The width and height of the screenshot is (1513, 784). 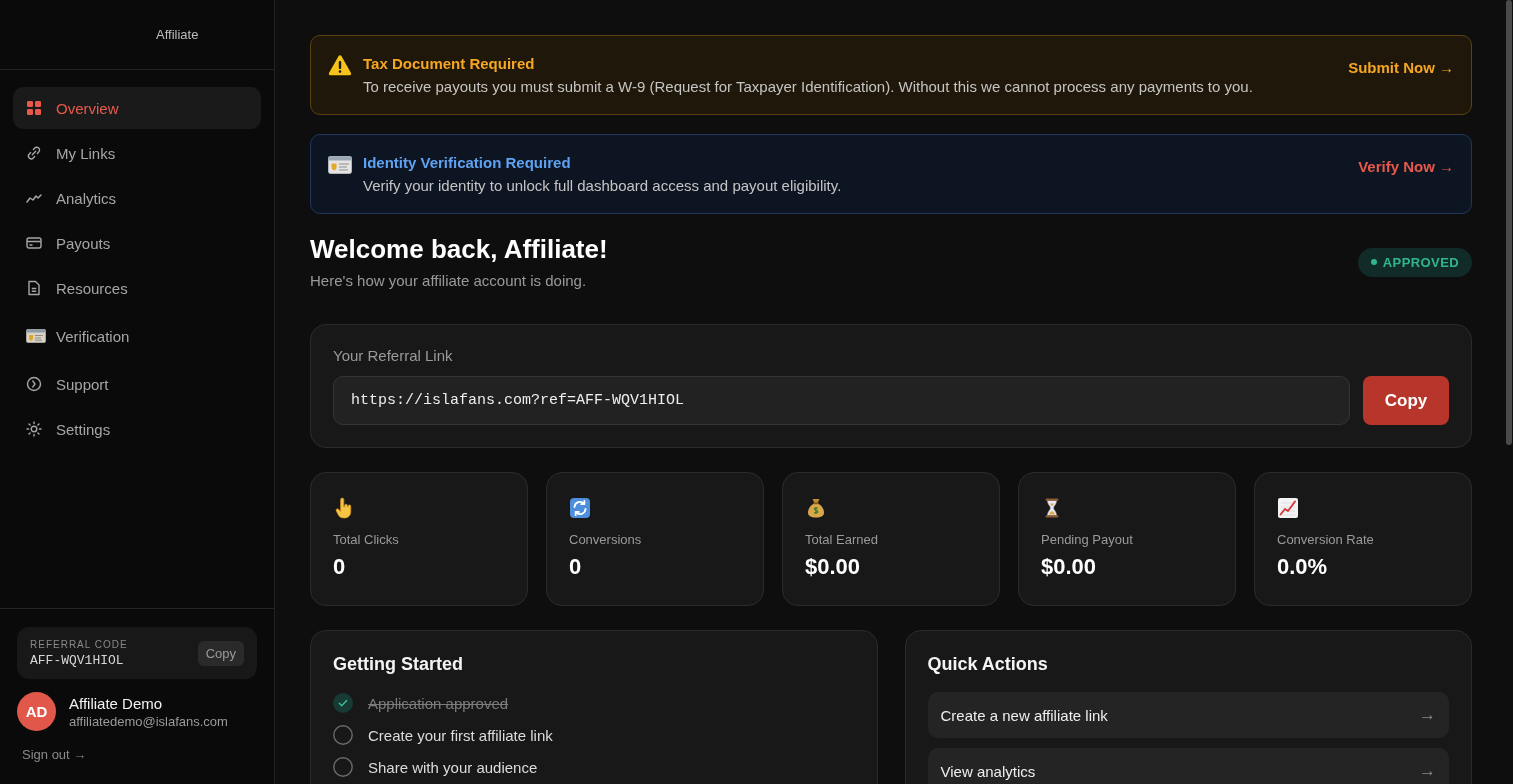 What do you see at coordinates (79, 644) in the screenshot?
I see `referral-code-label: REFERRAL CODE` at bounding box center [79, 644].